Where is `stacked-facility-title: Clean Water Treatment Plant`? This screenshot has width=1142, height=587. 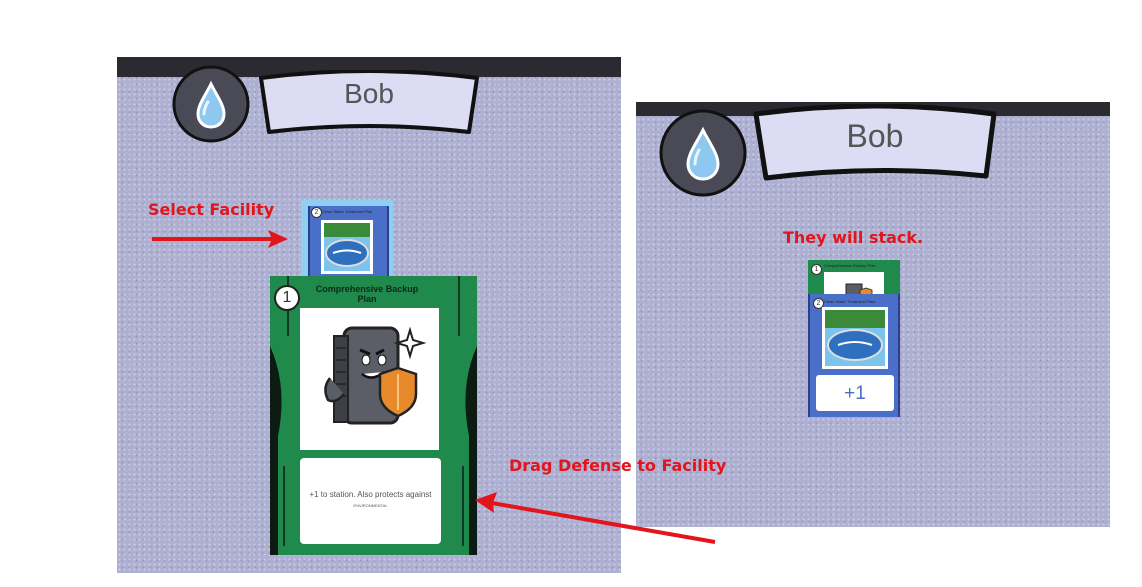 stacked-facility-title: Clean Water Treatment Plant is located at coordinates (850, 301).